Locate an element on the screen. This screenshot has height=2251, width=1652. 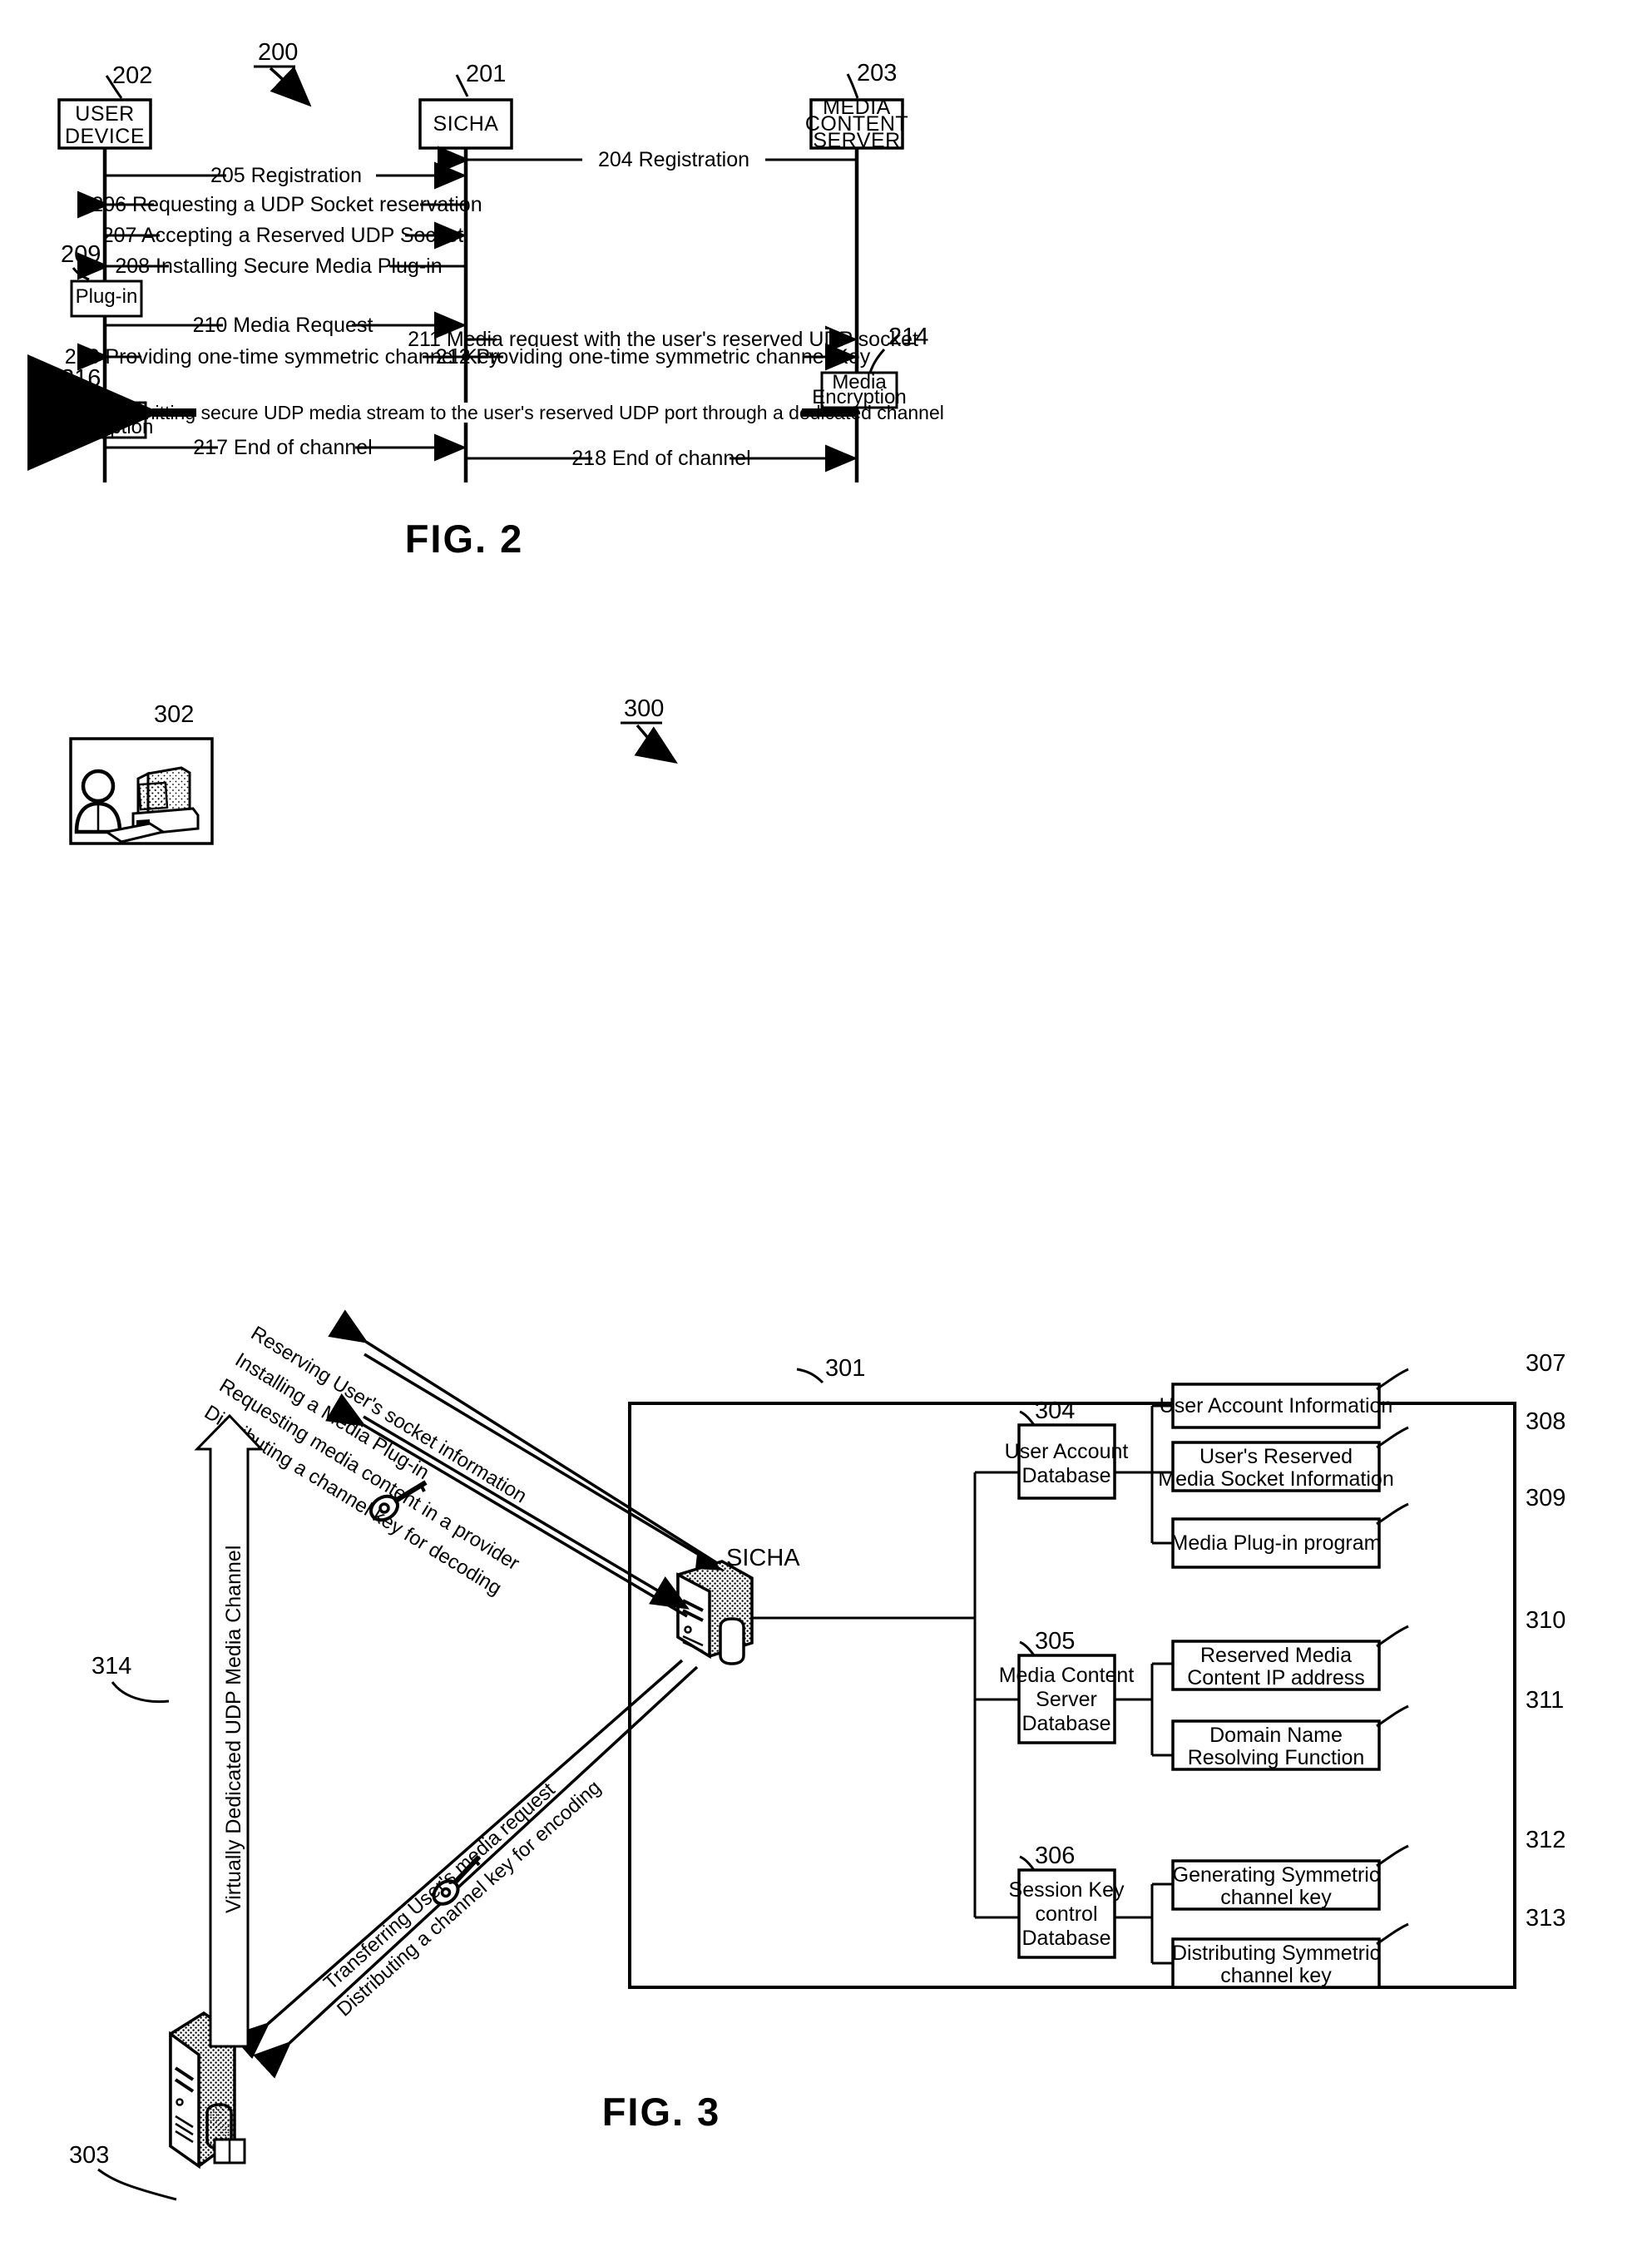
ref-300-label: 300 is located at coordinates (644, 709).